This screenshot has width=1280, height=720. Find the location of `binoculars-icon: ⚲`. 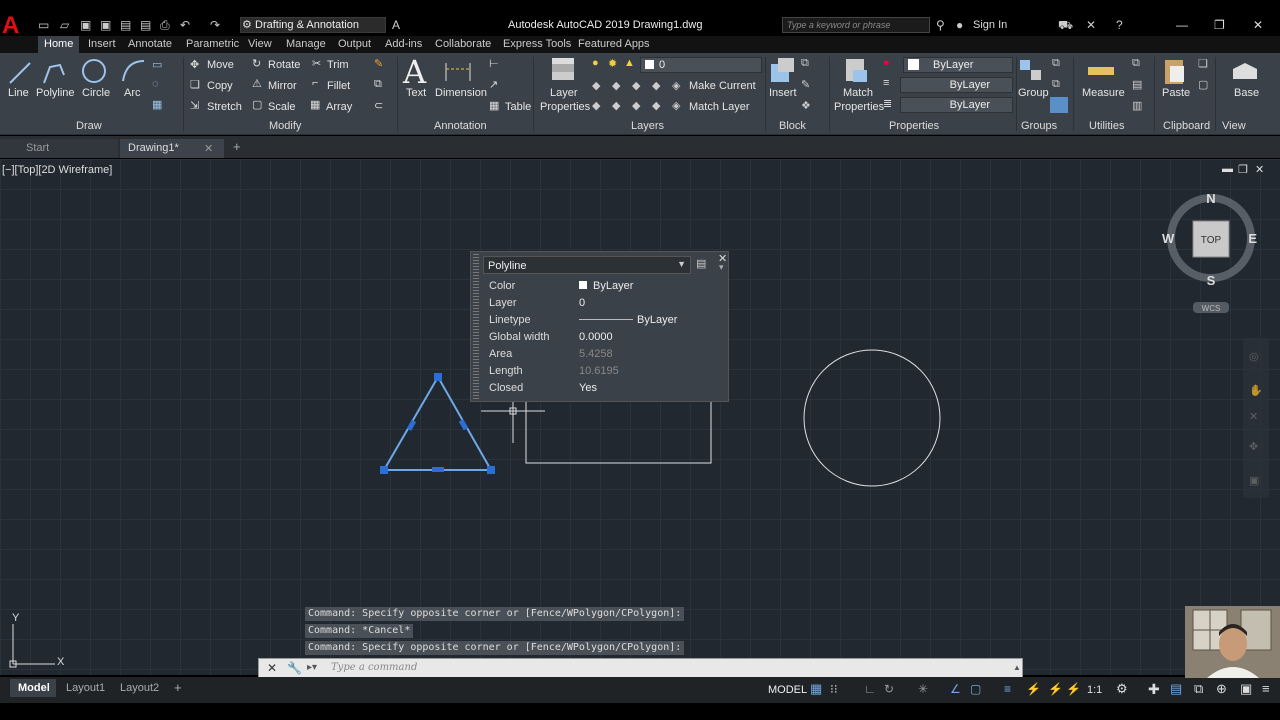

binoculars-icon: ⚲ is located at coordinates (940, 25).